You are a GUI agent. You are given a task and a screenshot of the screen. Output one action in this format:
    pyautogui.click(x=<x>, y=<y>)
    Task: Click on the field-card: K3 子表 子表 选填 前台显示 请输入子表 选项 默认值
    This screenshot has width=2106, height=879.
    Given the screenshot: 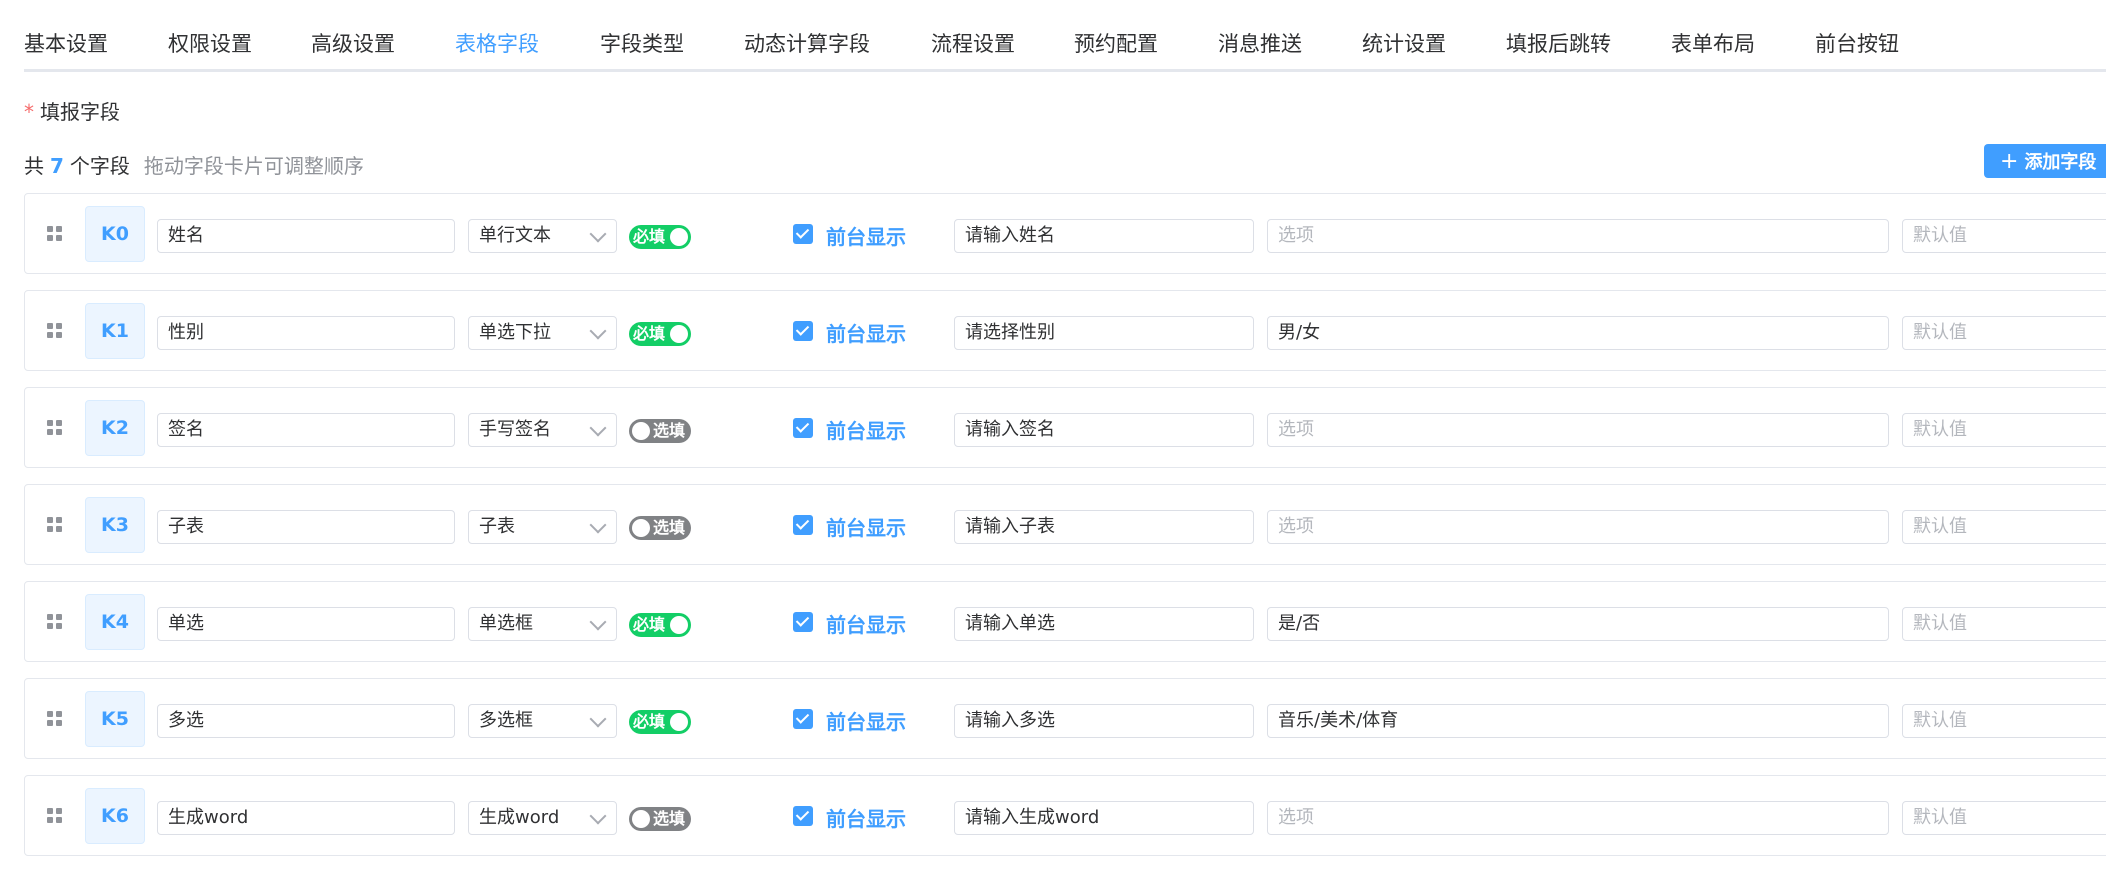 What is the action you would take?
    pyautogui.click(x=1065, y=524)
    